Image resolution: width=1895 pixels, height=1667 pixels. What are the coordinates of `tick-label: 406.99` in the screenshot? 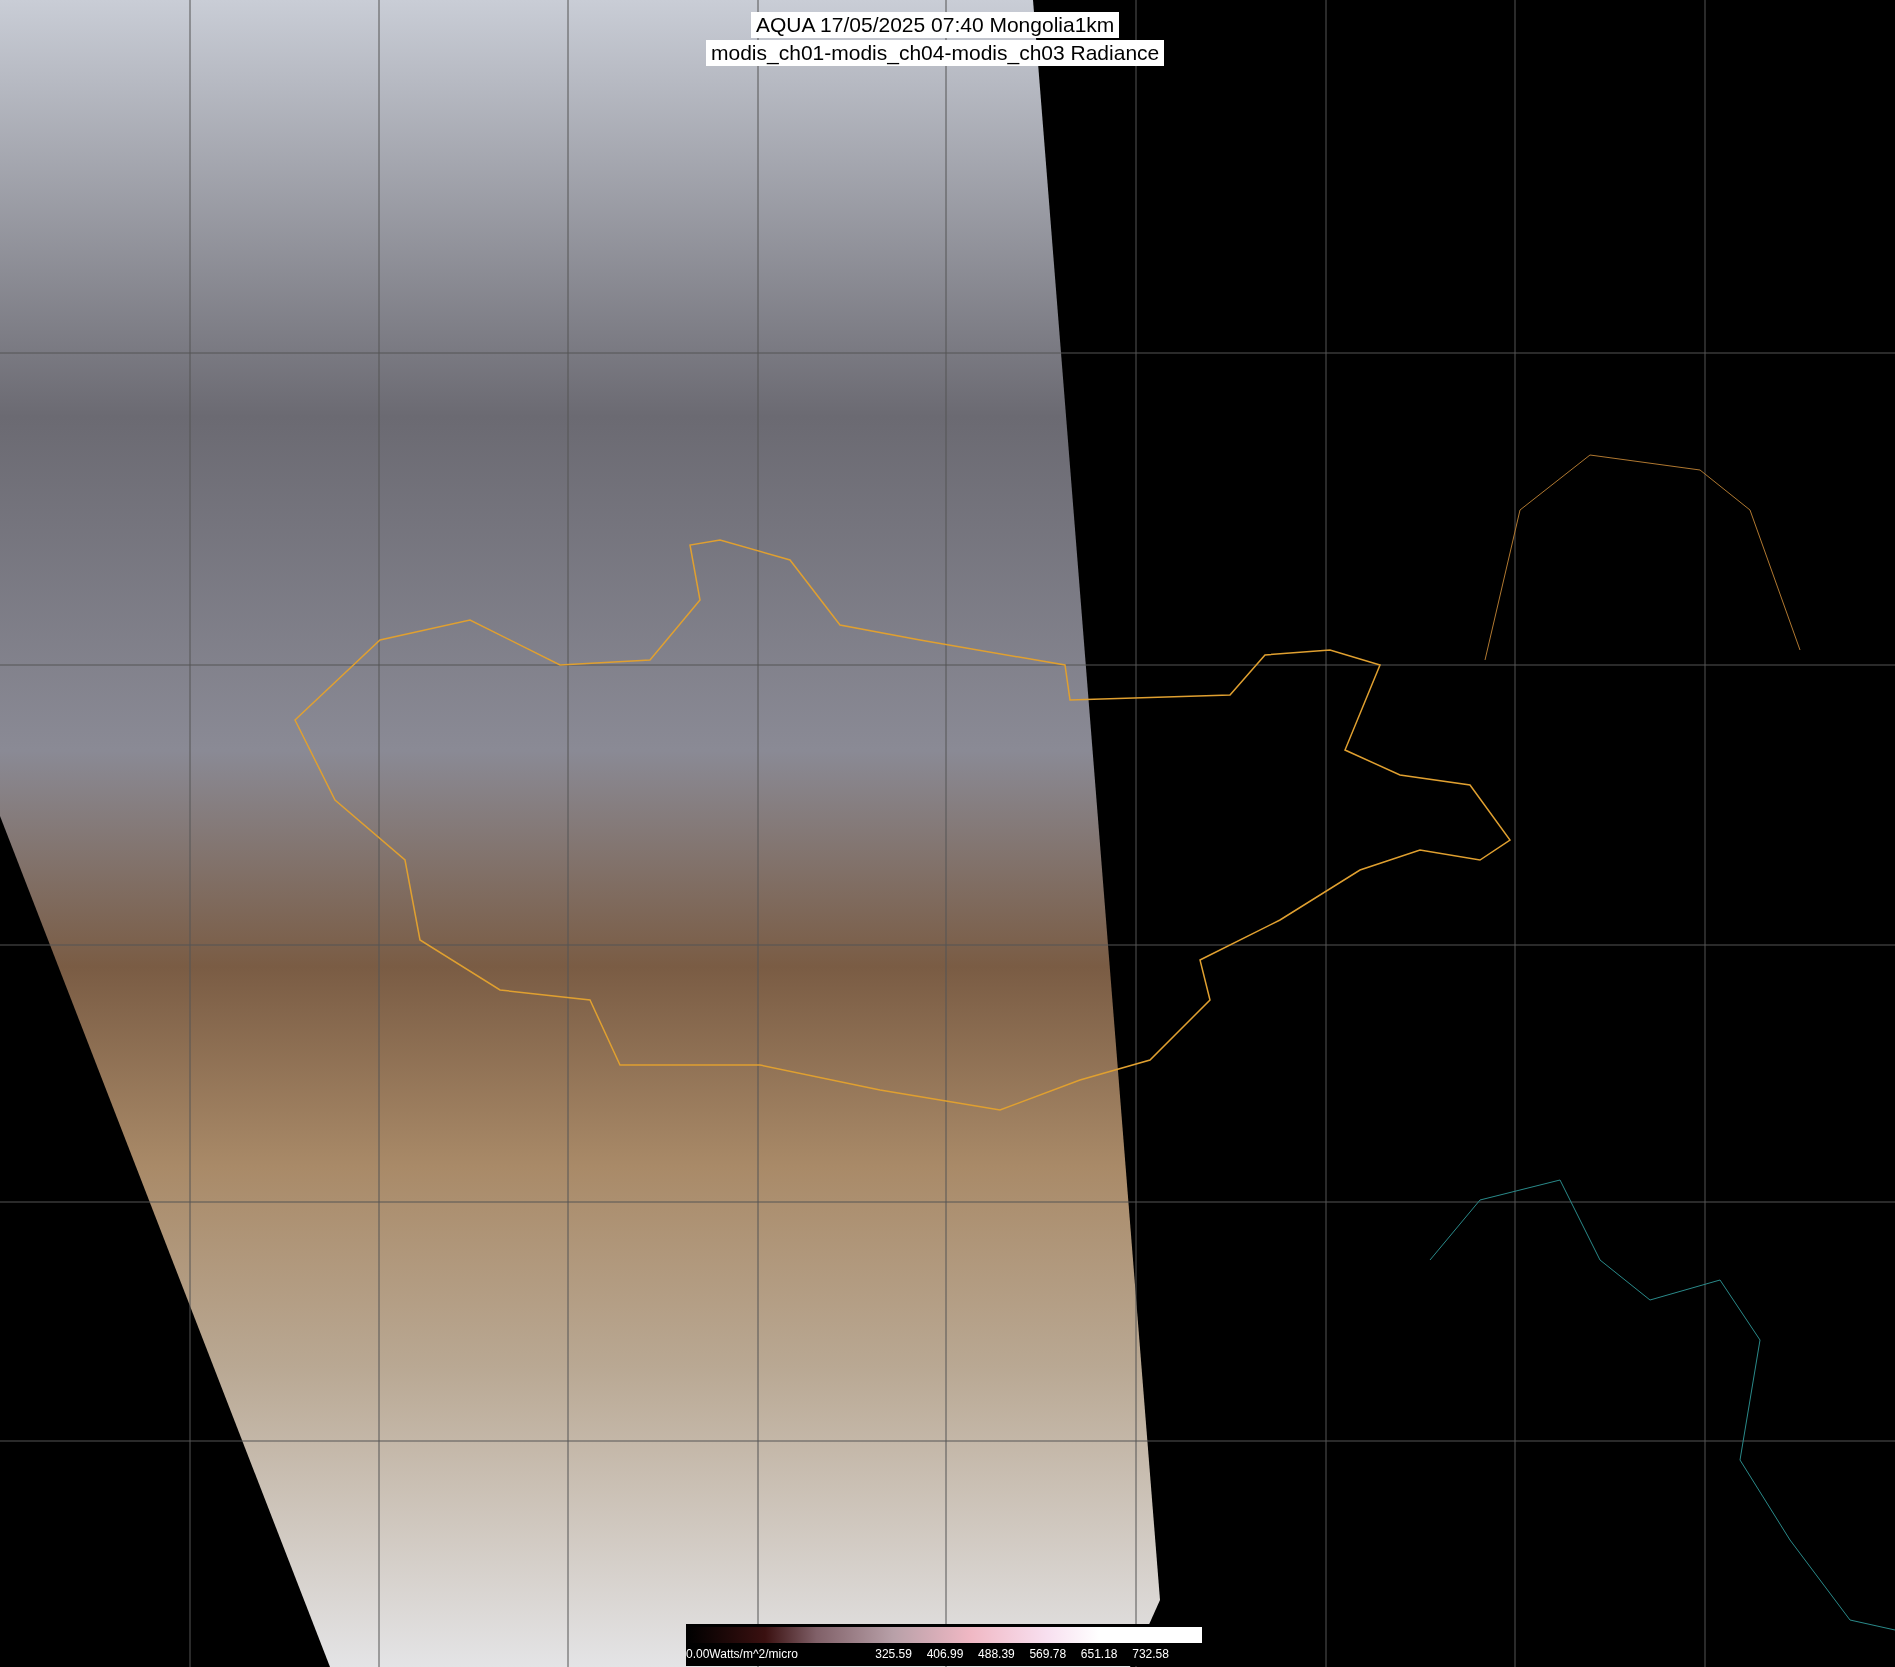 It's located at (945, 1654).